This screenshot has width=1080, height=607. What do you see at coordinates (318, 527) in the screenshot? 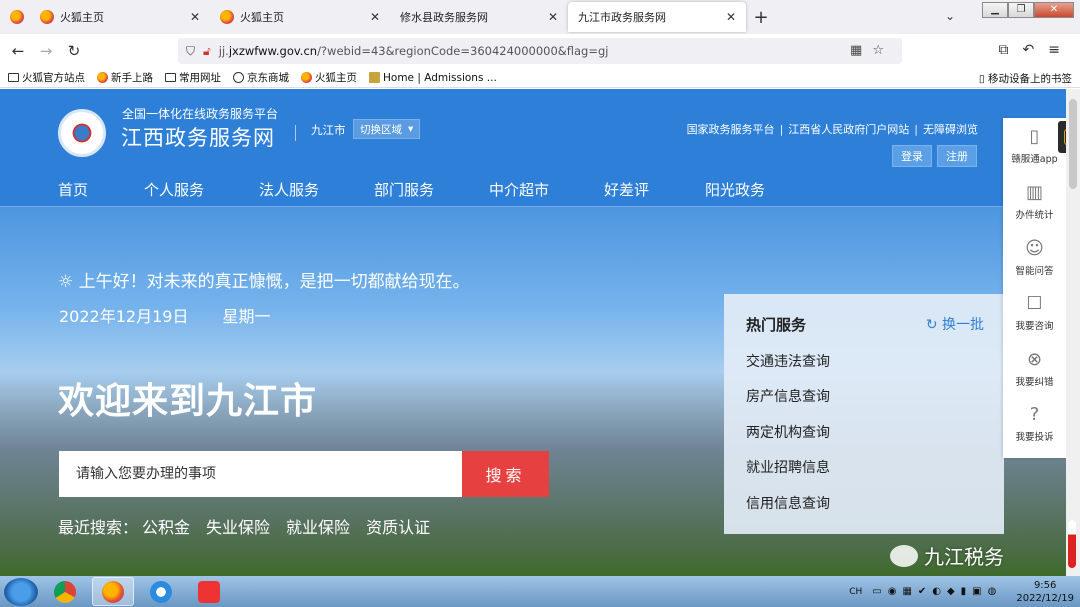
I see `recent-search-item: 就业保险` at bounding box center [318, 527].